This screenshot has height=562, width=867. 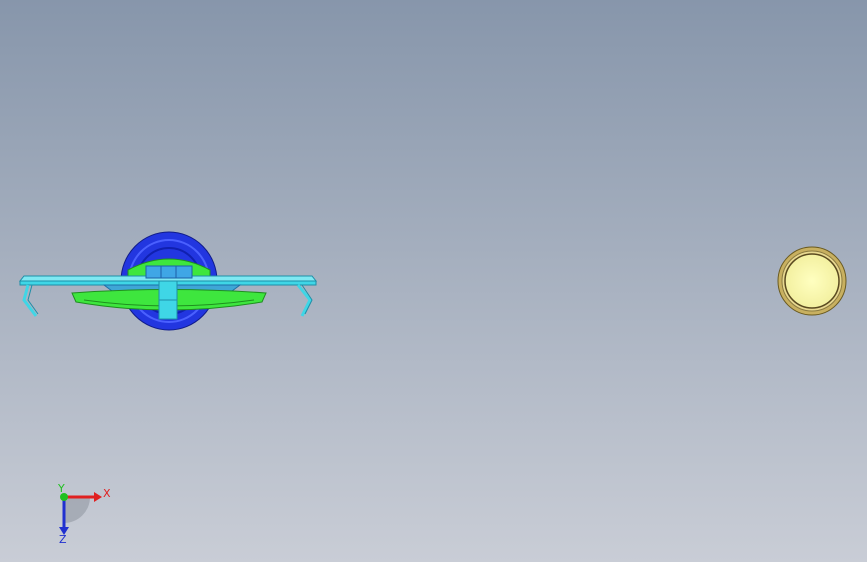 I want to click on x-axis-label: X, so click(x=107, y=493).